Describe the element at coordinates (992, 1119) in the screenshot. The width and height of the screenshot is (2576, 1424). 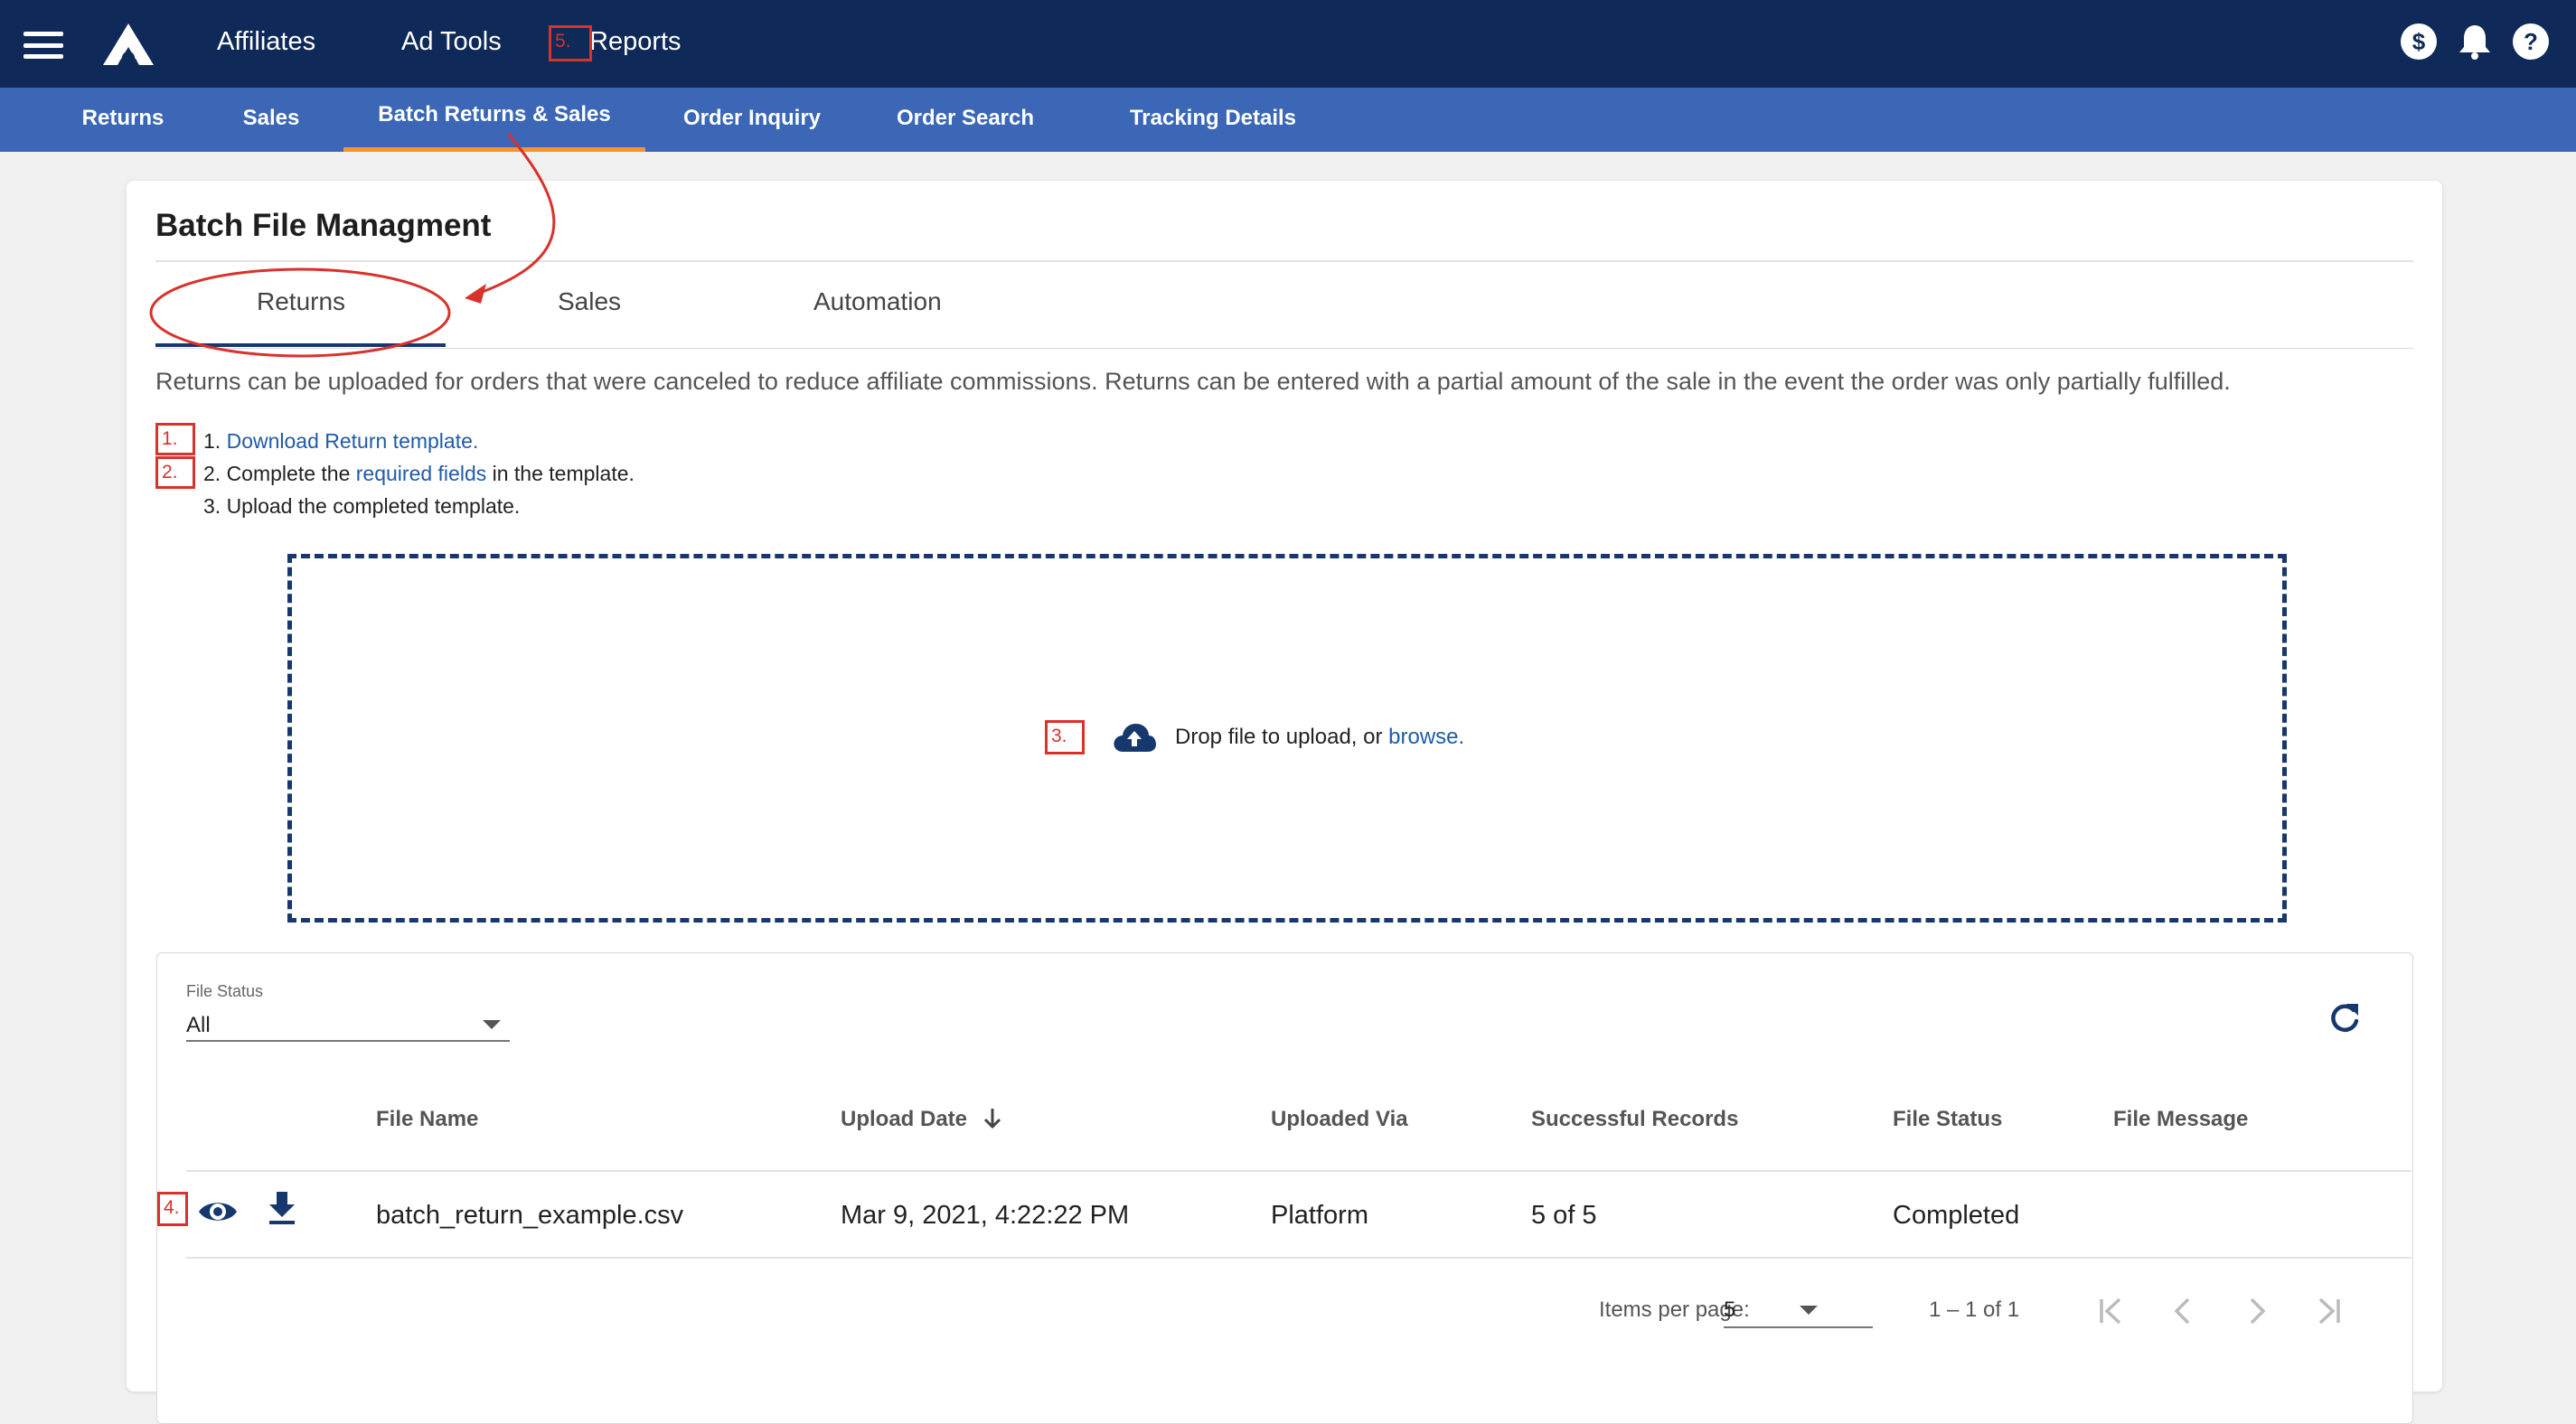
I see `sort-arrow-down-icon` at that location.